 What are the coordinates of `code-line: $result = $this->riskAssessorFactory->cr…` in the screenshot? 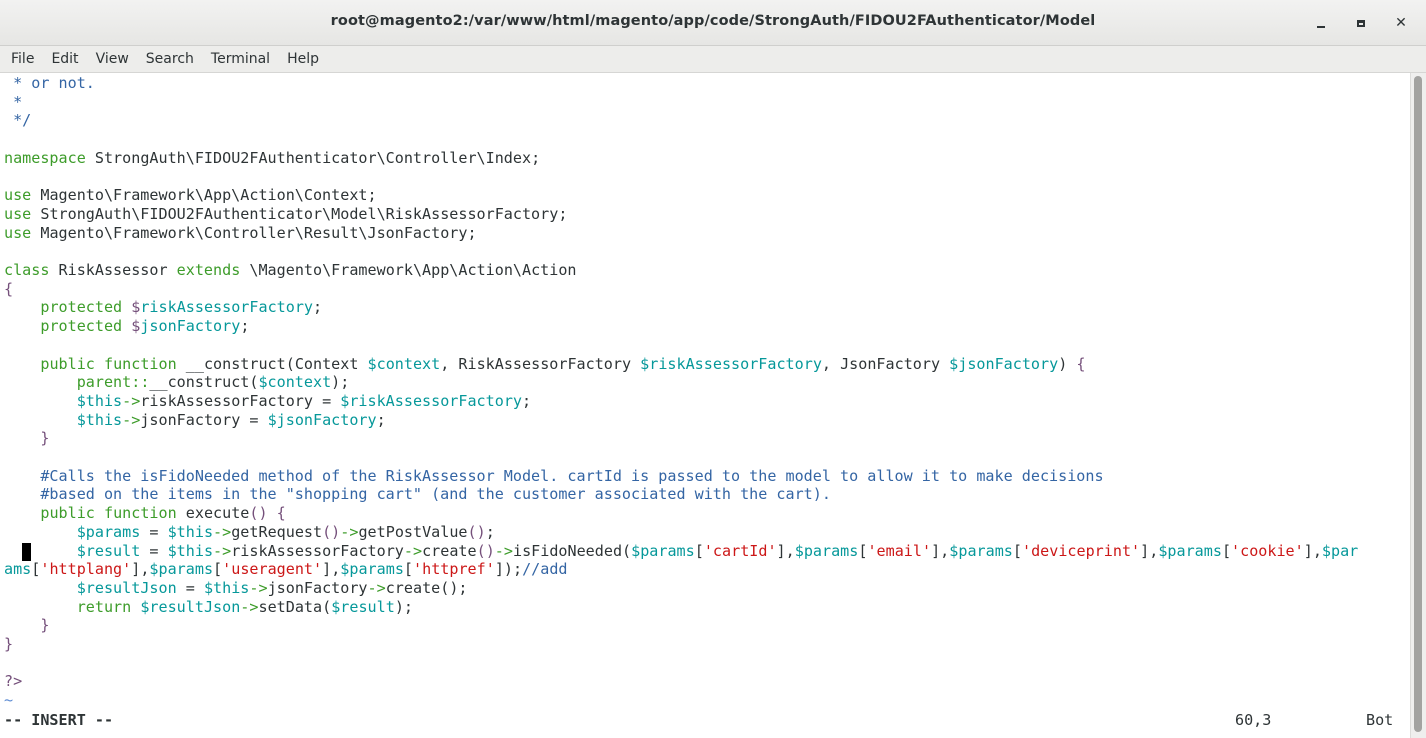 It's located at (681, 551).